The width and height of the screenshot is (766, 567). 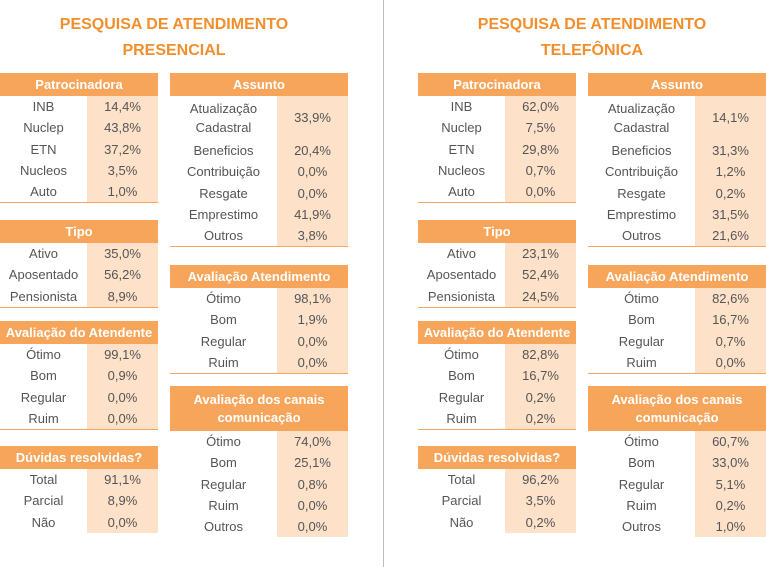 I want to click on row-label: Nuclep, so click(x=43, y=128).